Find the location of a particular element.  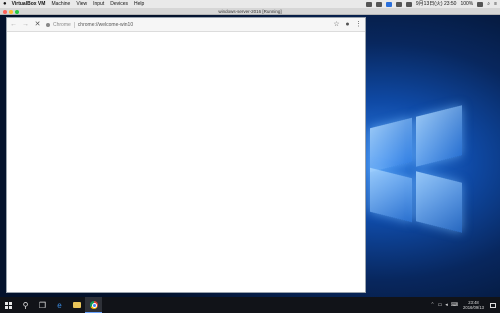

scheme-label: Chrome is located at coordinates (62, 24).